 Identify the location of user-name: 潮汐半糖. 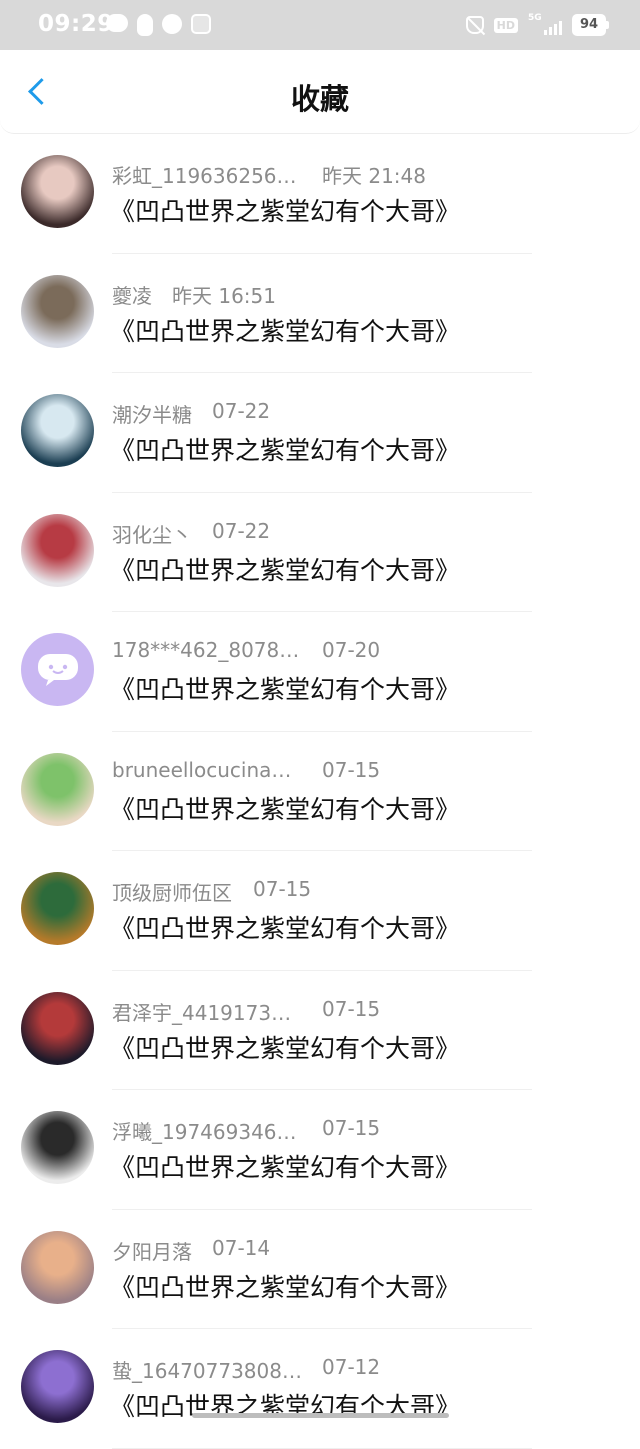
(152, 413).